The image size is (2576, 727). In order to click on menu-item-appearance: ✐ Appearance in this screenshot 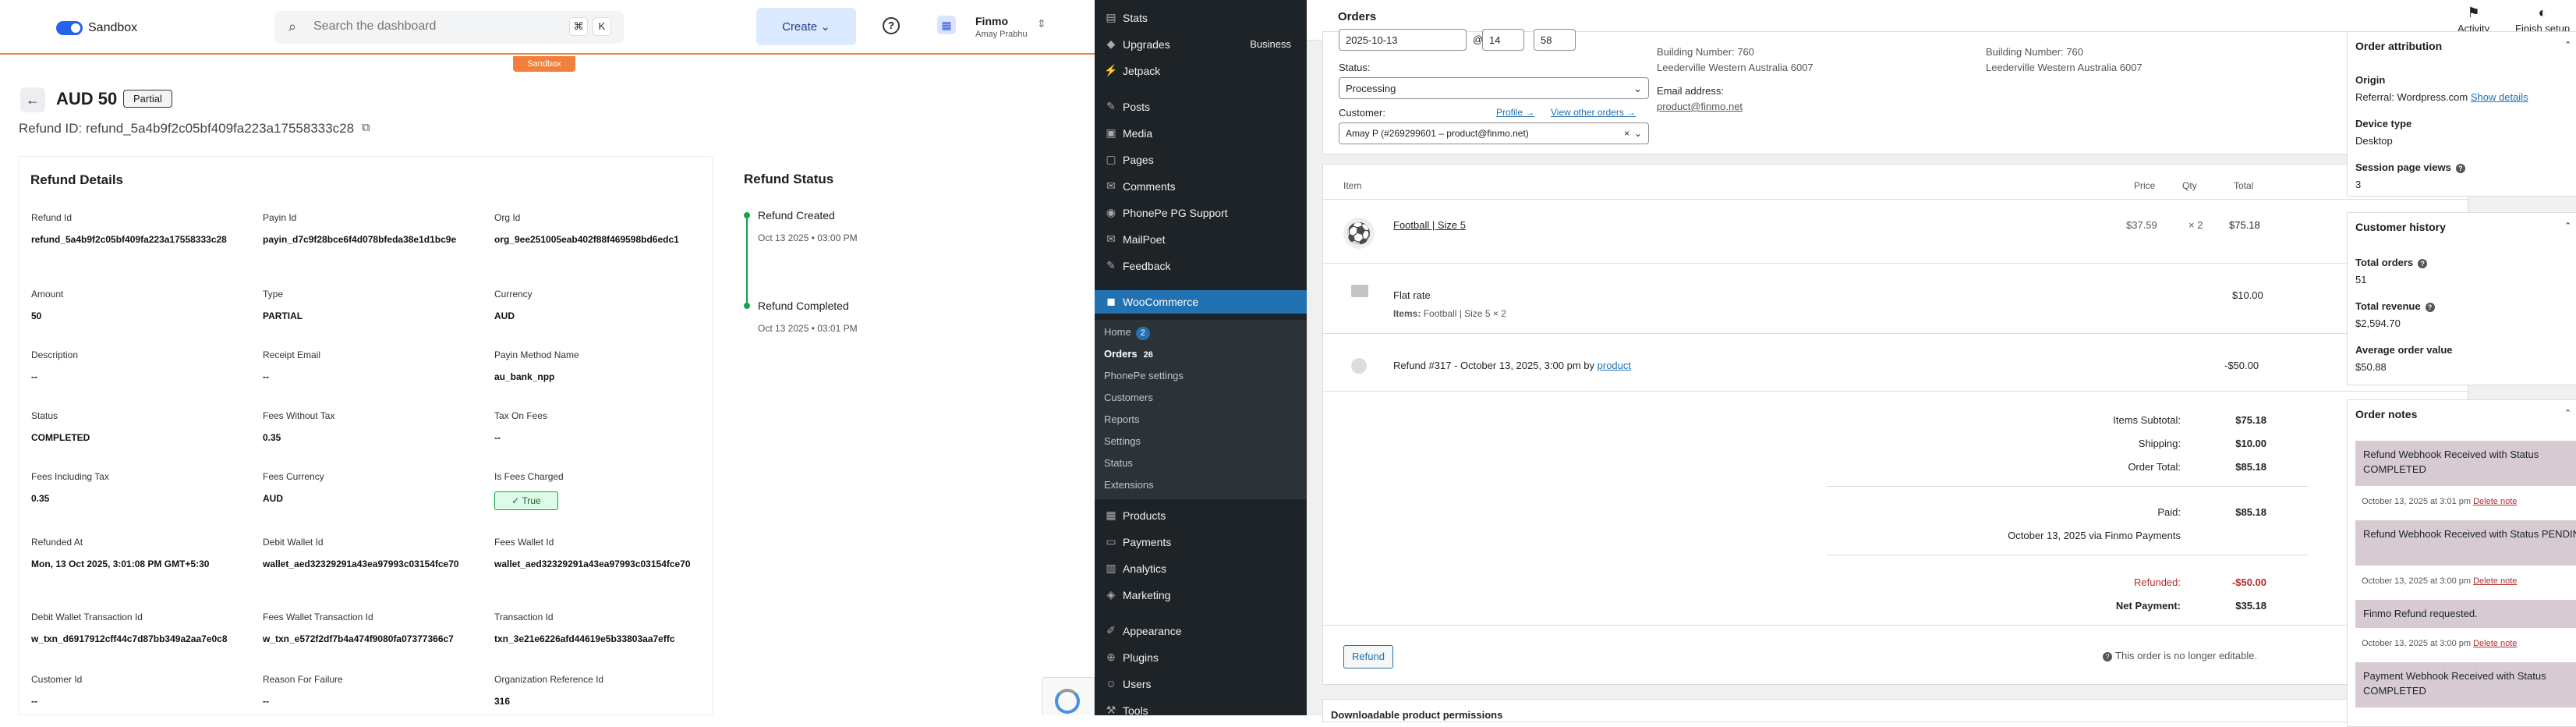, I will do `click(1201, 631)`.